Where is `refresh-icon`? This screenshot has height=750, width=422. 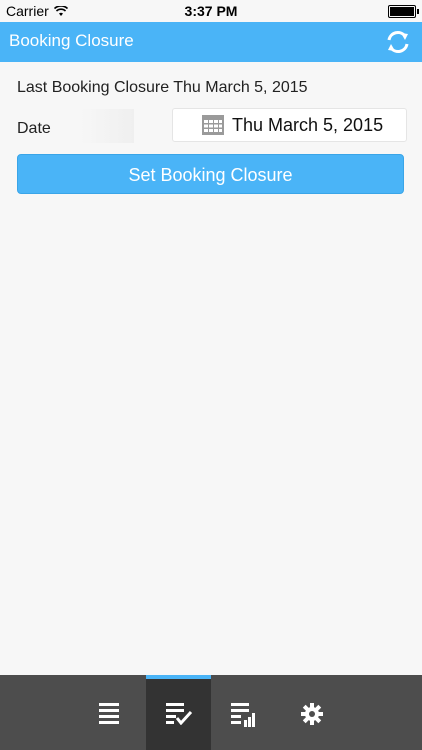 refresh-icon is located at coordinates (398, 42).